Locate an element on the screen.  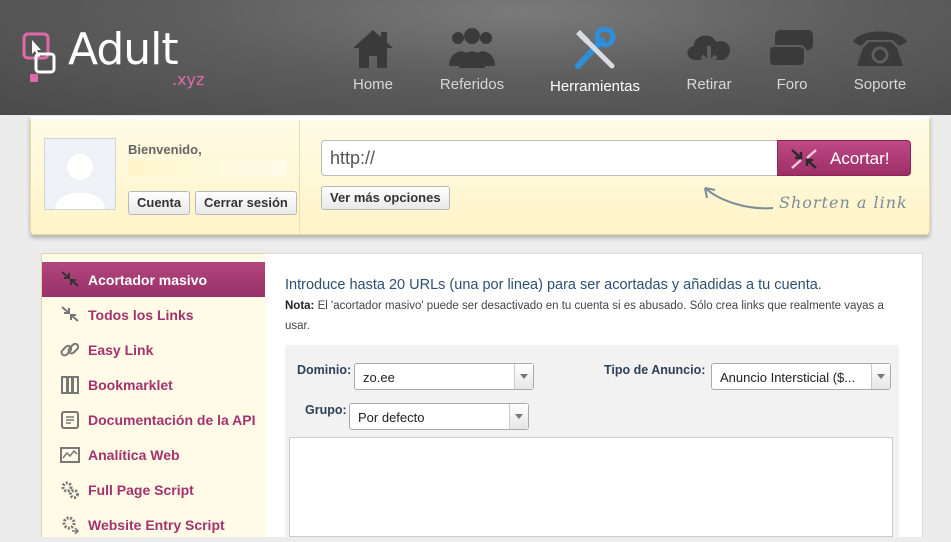
cloud-download-icon is located at coordinates (709, 51).